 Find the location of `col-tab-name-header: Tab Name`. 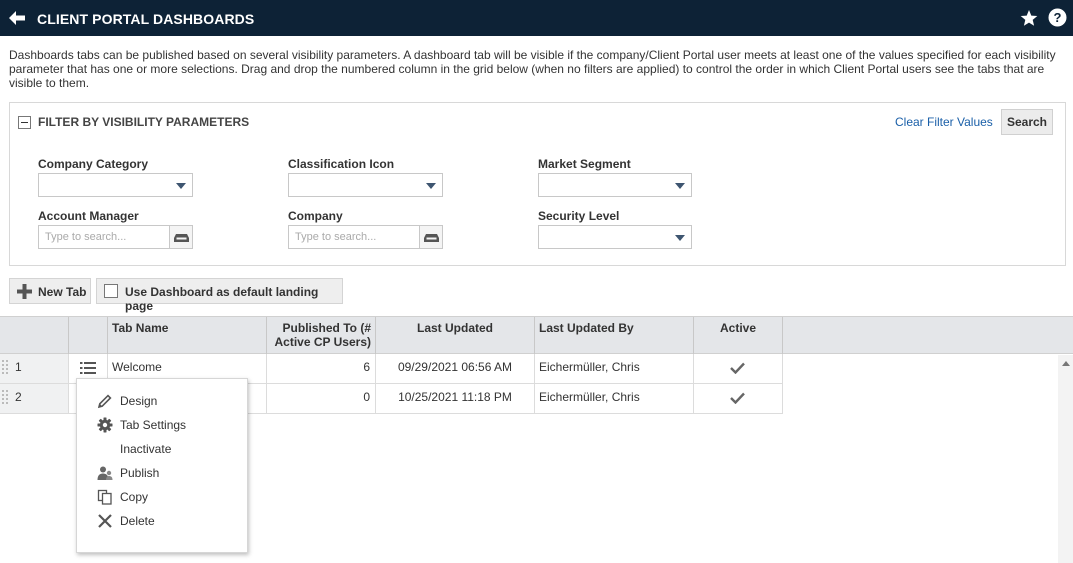

col-tab-name-header: Tab Name is located at coordinates (187, 335).